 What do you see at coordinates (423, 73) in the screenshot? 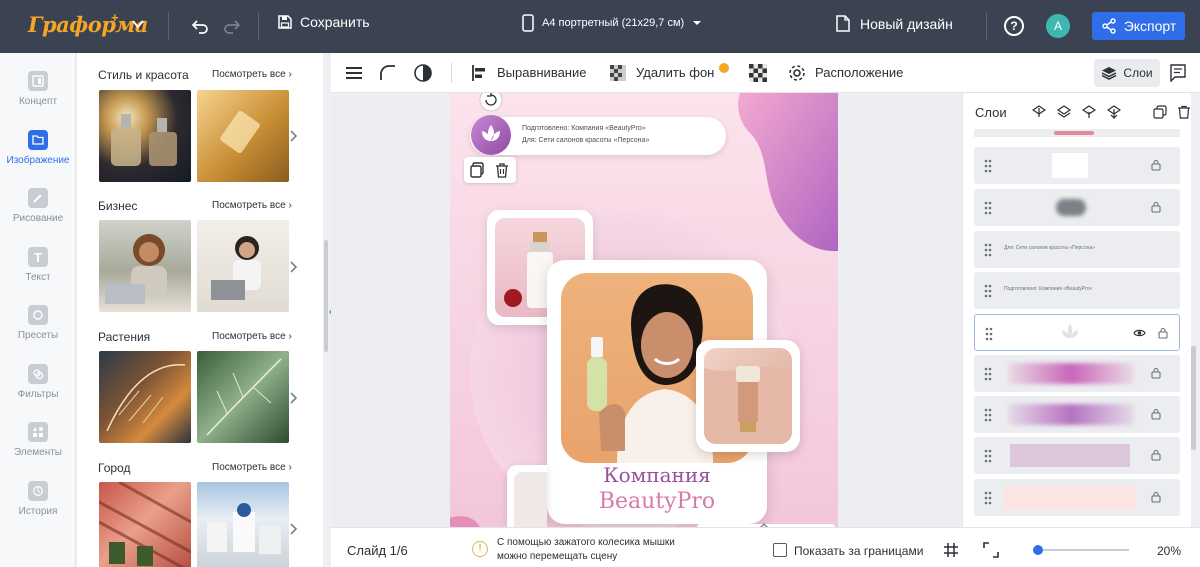
I see `opacity-icon` at bounding box center [423, 73].